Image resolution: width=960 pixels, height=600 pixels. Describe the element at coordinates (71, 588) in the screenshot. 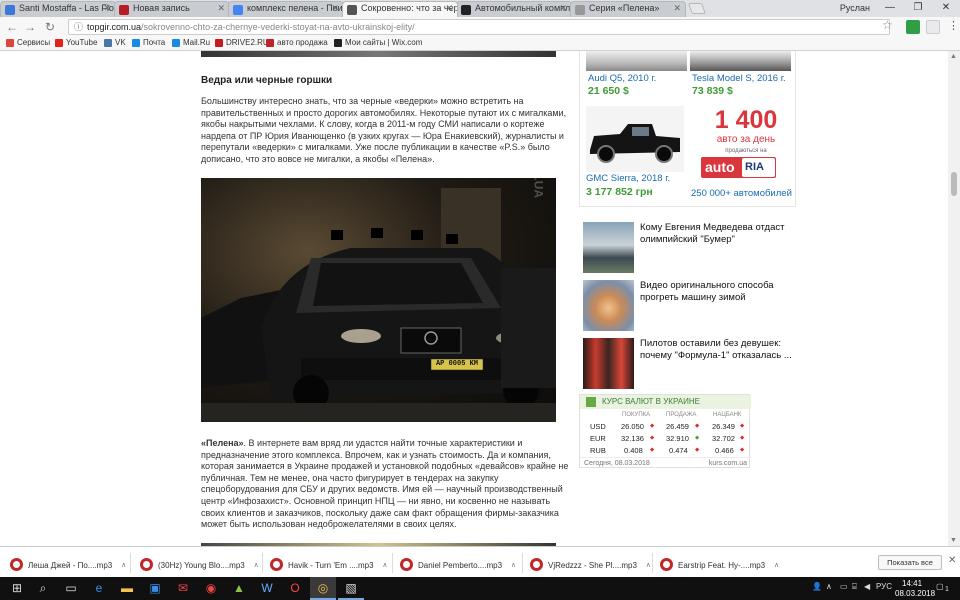

I see `task-view-icon: ▭` at that location.